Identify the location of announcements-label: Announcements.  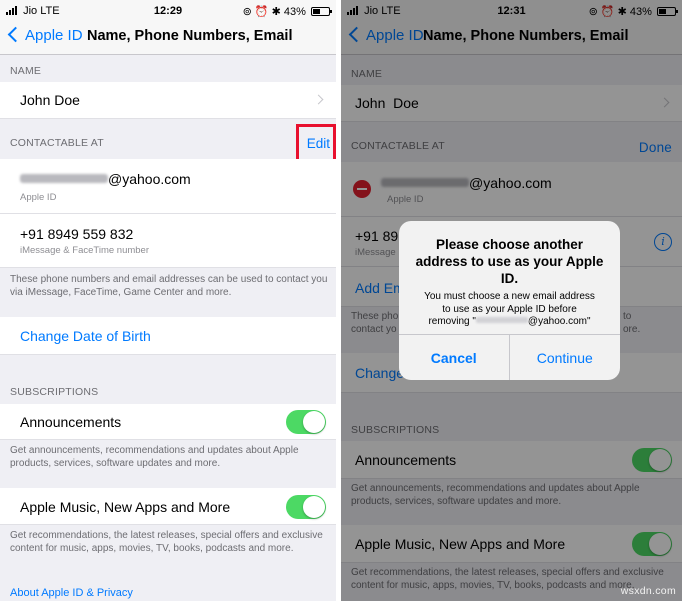
(71, 422).